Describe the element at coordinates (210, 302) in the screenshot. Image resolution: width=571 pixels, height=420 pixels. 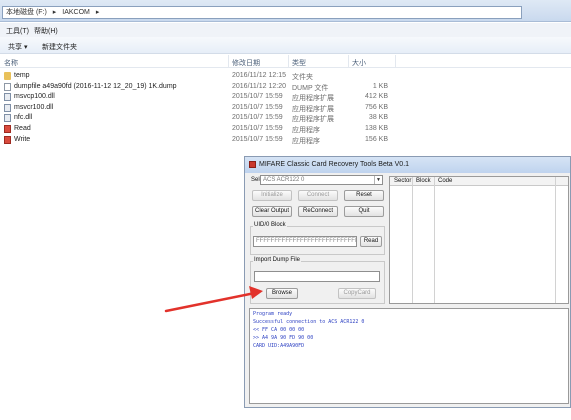
I see `arrow-shaft` at that location.